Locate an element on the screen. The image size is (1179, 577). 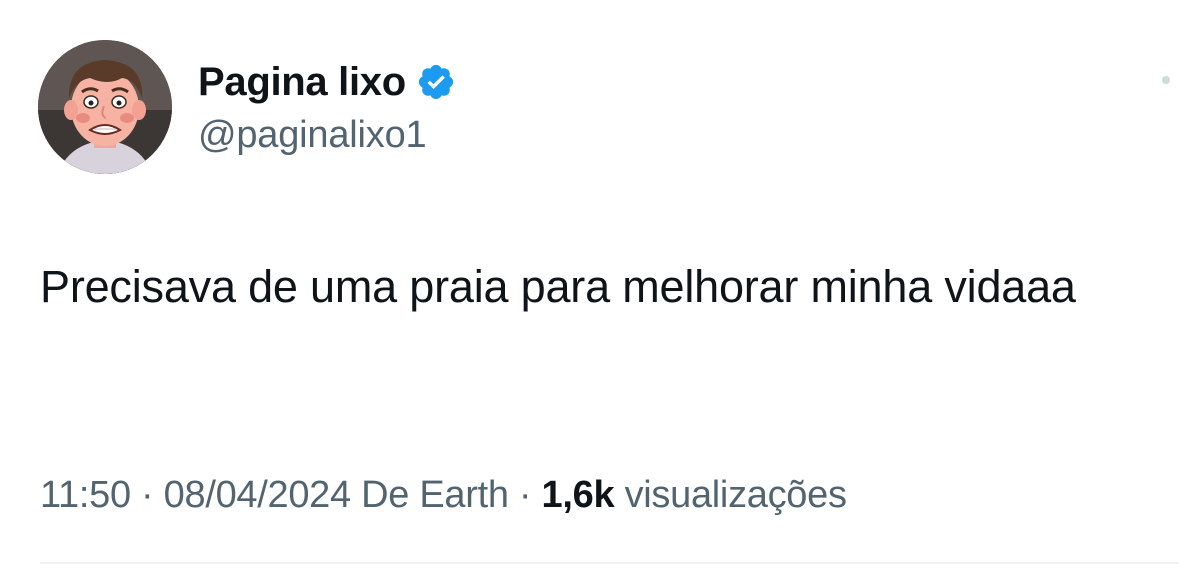
avatar is located at coordinates (105, 107).